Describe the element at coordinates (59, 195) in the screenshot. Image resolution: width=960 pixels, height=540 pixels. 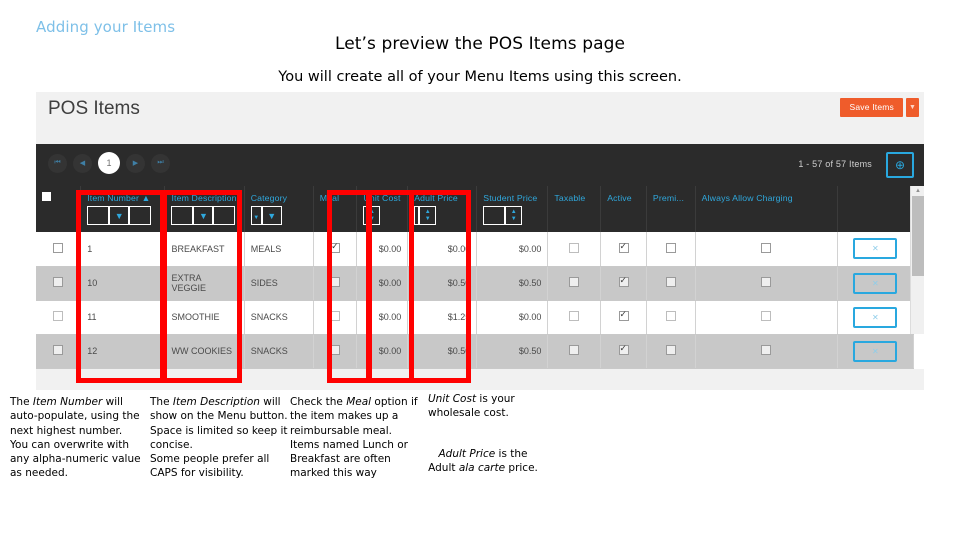
I see `col-select-all` at that location.